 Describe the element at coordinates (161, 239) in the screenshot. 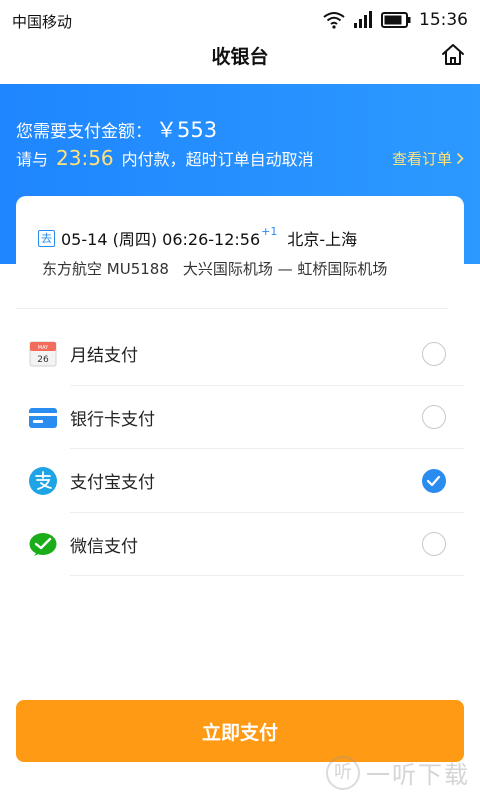

I see `flight-datetime: 05-14 (周四) 06:26-12:56` at that location.